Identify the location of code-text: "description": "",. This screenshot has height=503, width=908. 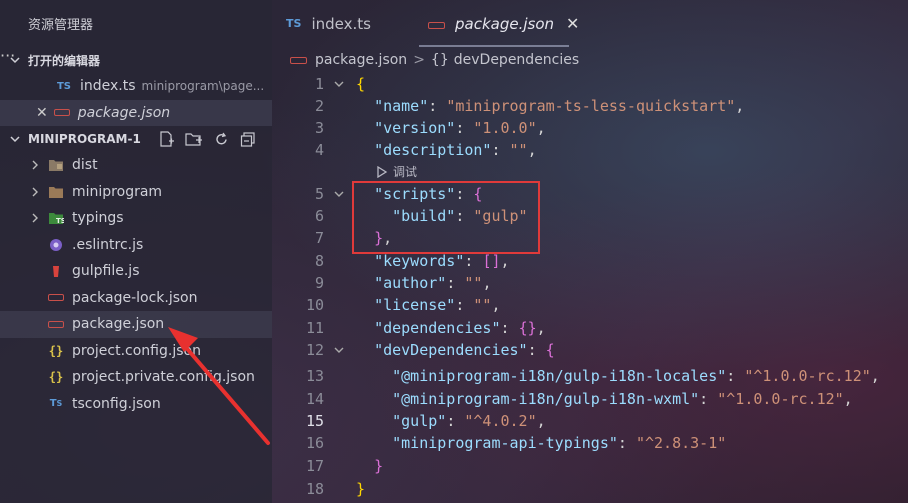
(455, 150).